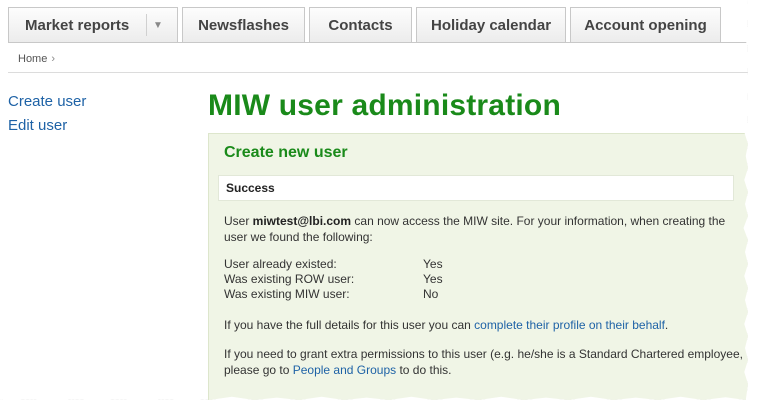 The width and height of the screenshot is (765, 412). What do you see at coordinates (47, 126) in the screenshot?
I see `sidebar-item-edit-user: Edit user` at bounding box center [47, 126].